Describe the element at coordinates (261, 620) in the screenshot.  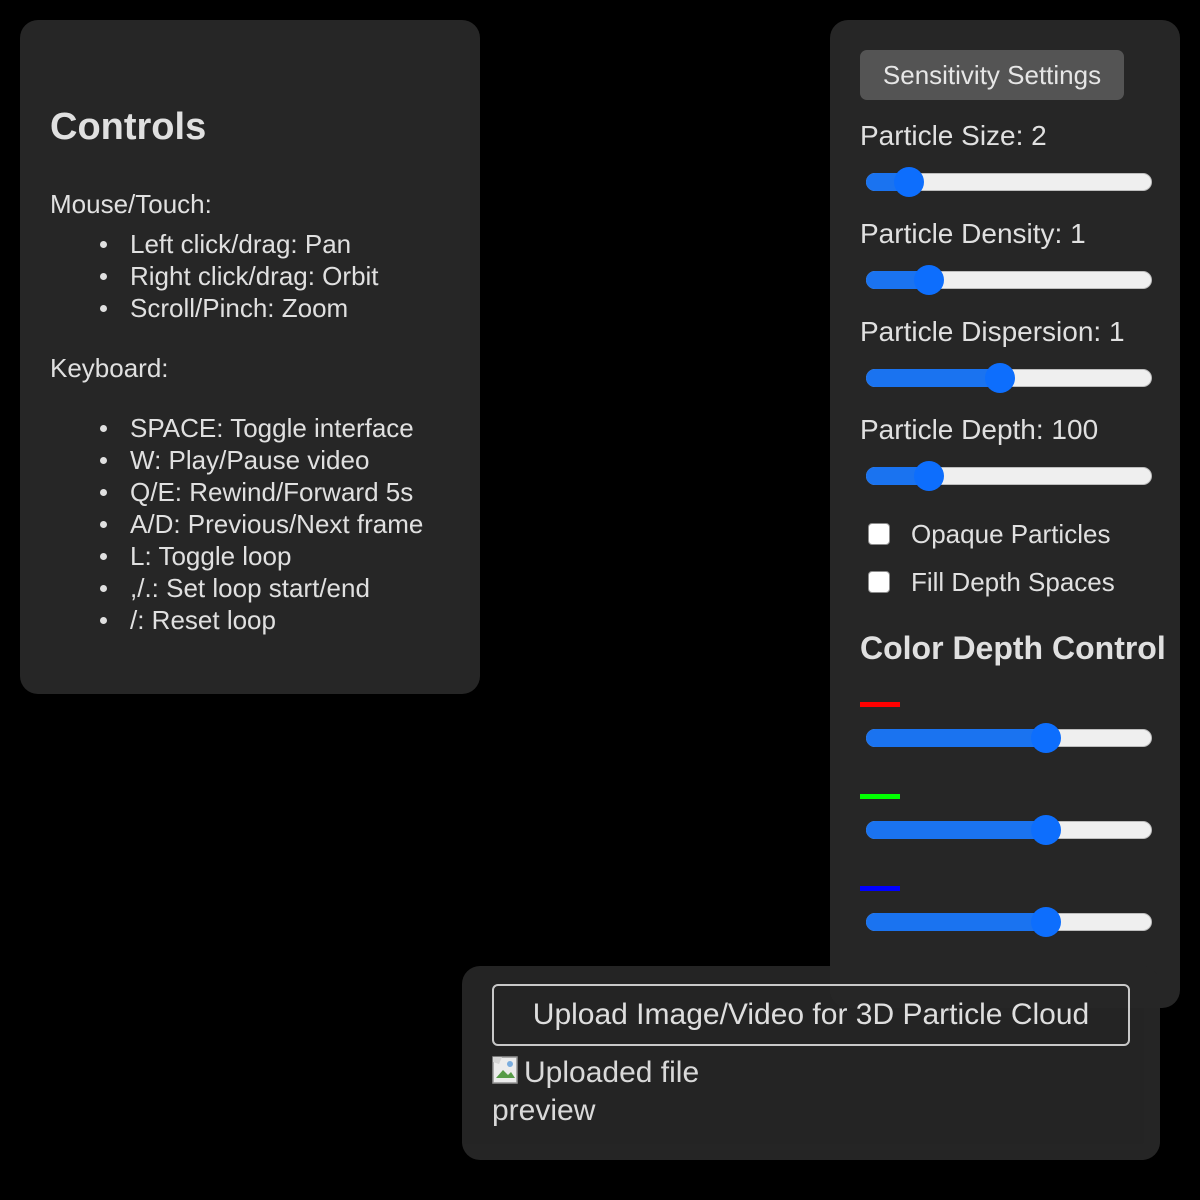
I see `list-item: /: Reset loop` at that location.